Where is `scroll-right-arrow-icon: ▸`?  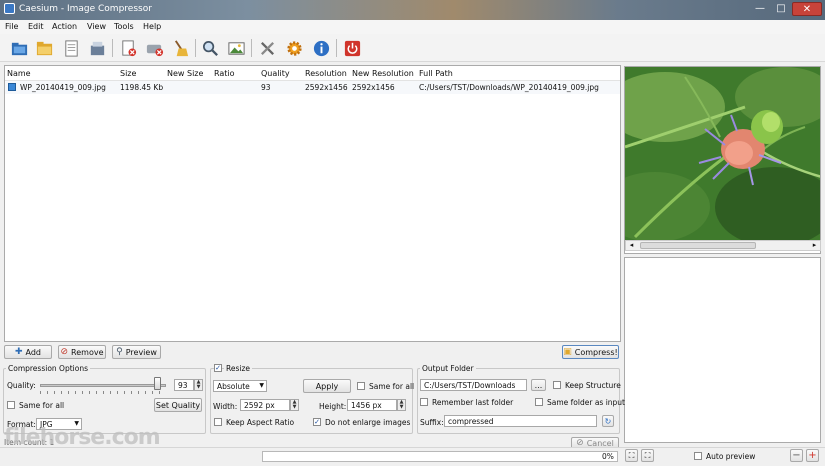
scroll-right-arrow-icon: ▸ is located at coordinates (814, 245).